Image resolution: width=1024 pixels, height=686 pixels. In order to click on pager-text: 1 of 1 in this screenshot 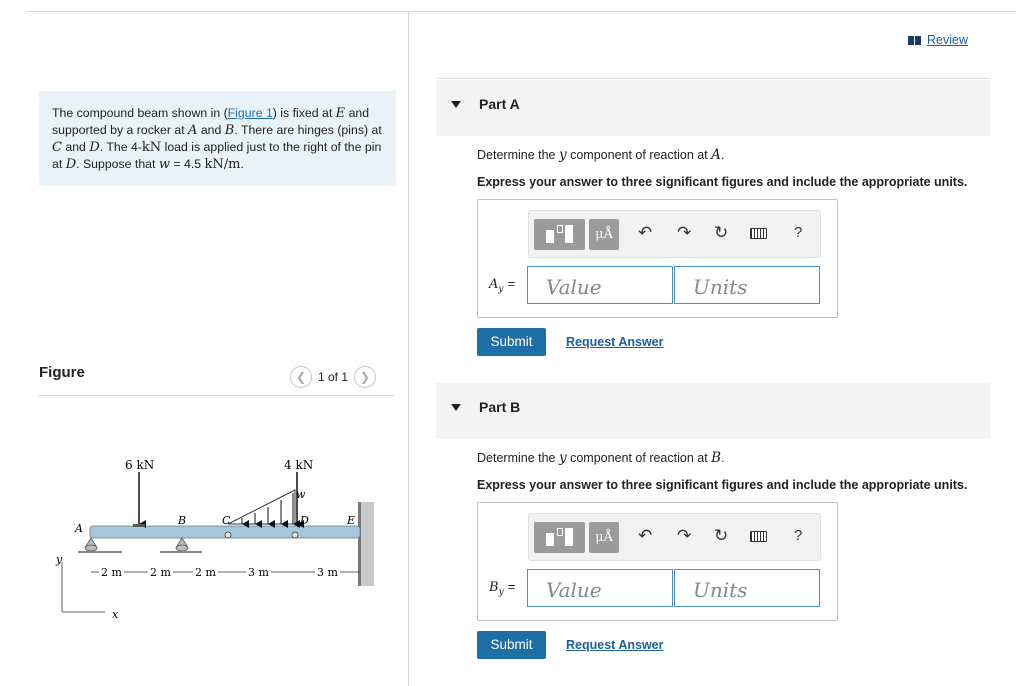, I will do `click(333, 377)`.